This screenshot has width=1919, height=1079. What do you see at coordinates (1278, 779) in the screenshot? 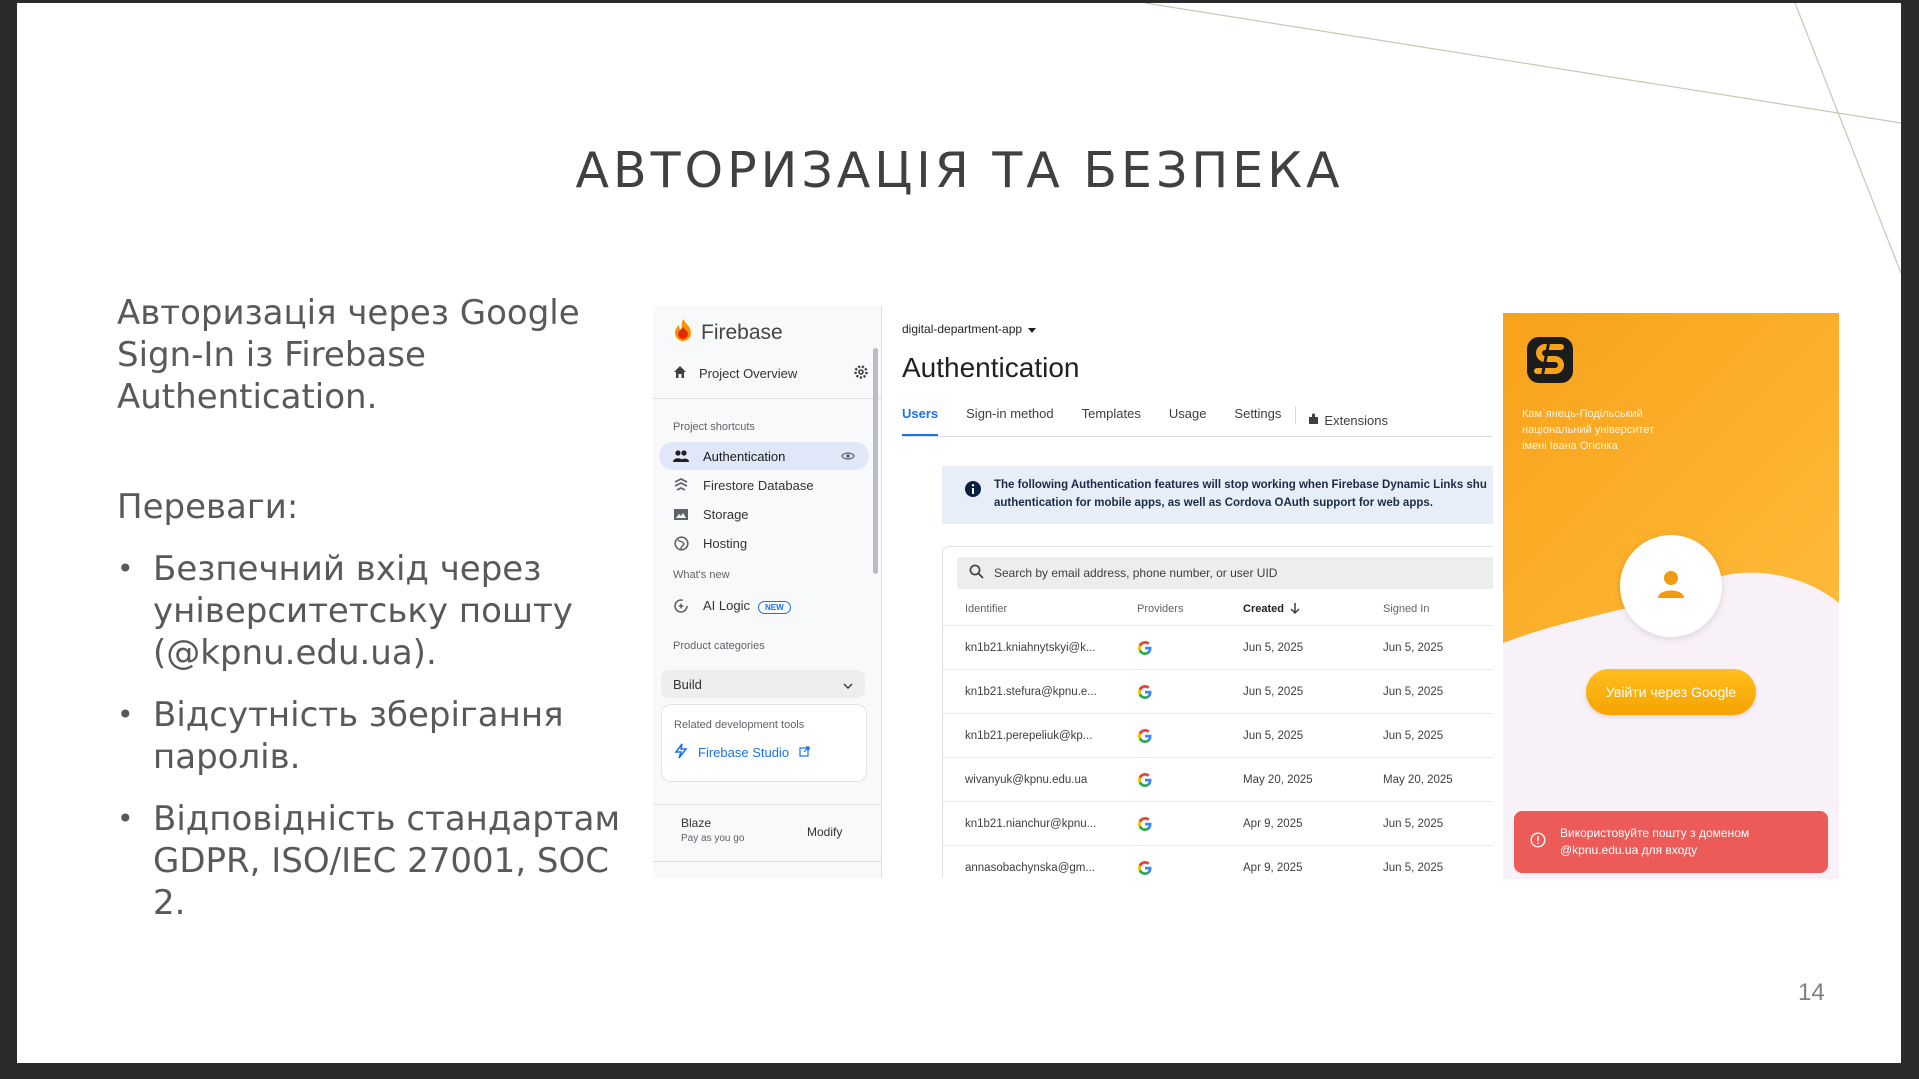
I see `cell-created: May 20, 2025` at bounding box center [1278, 779].